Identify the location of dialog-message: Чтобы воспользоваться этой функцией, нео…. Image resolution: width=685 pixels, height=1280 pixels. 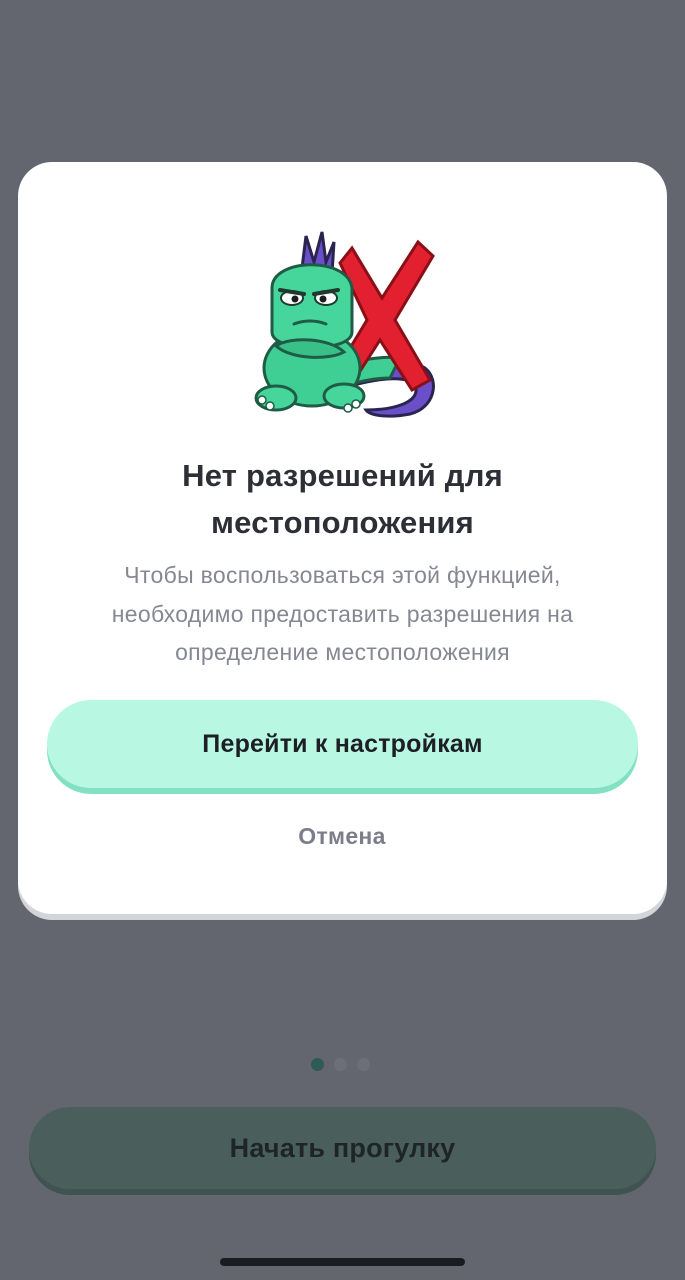
(342, 614).